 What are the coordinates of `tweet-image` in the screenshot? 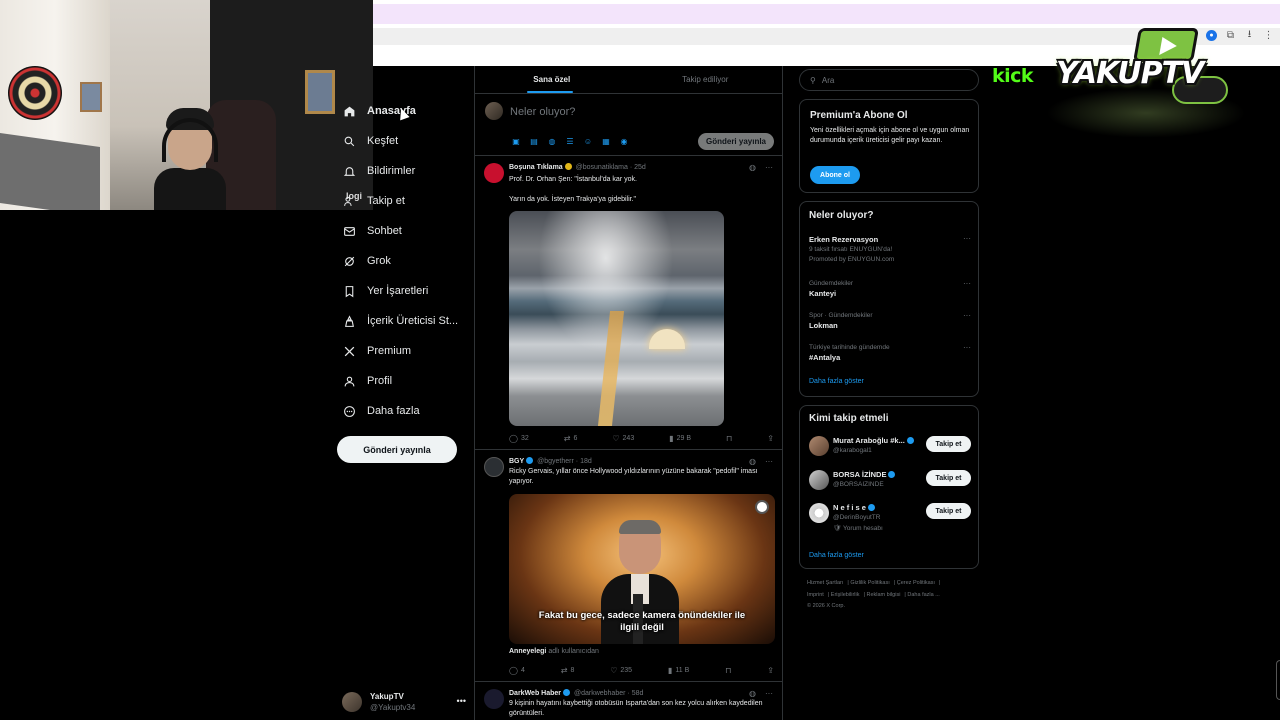 It's located at (616, 318).